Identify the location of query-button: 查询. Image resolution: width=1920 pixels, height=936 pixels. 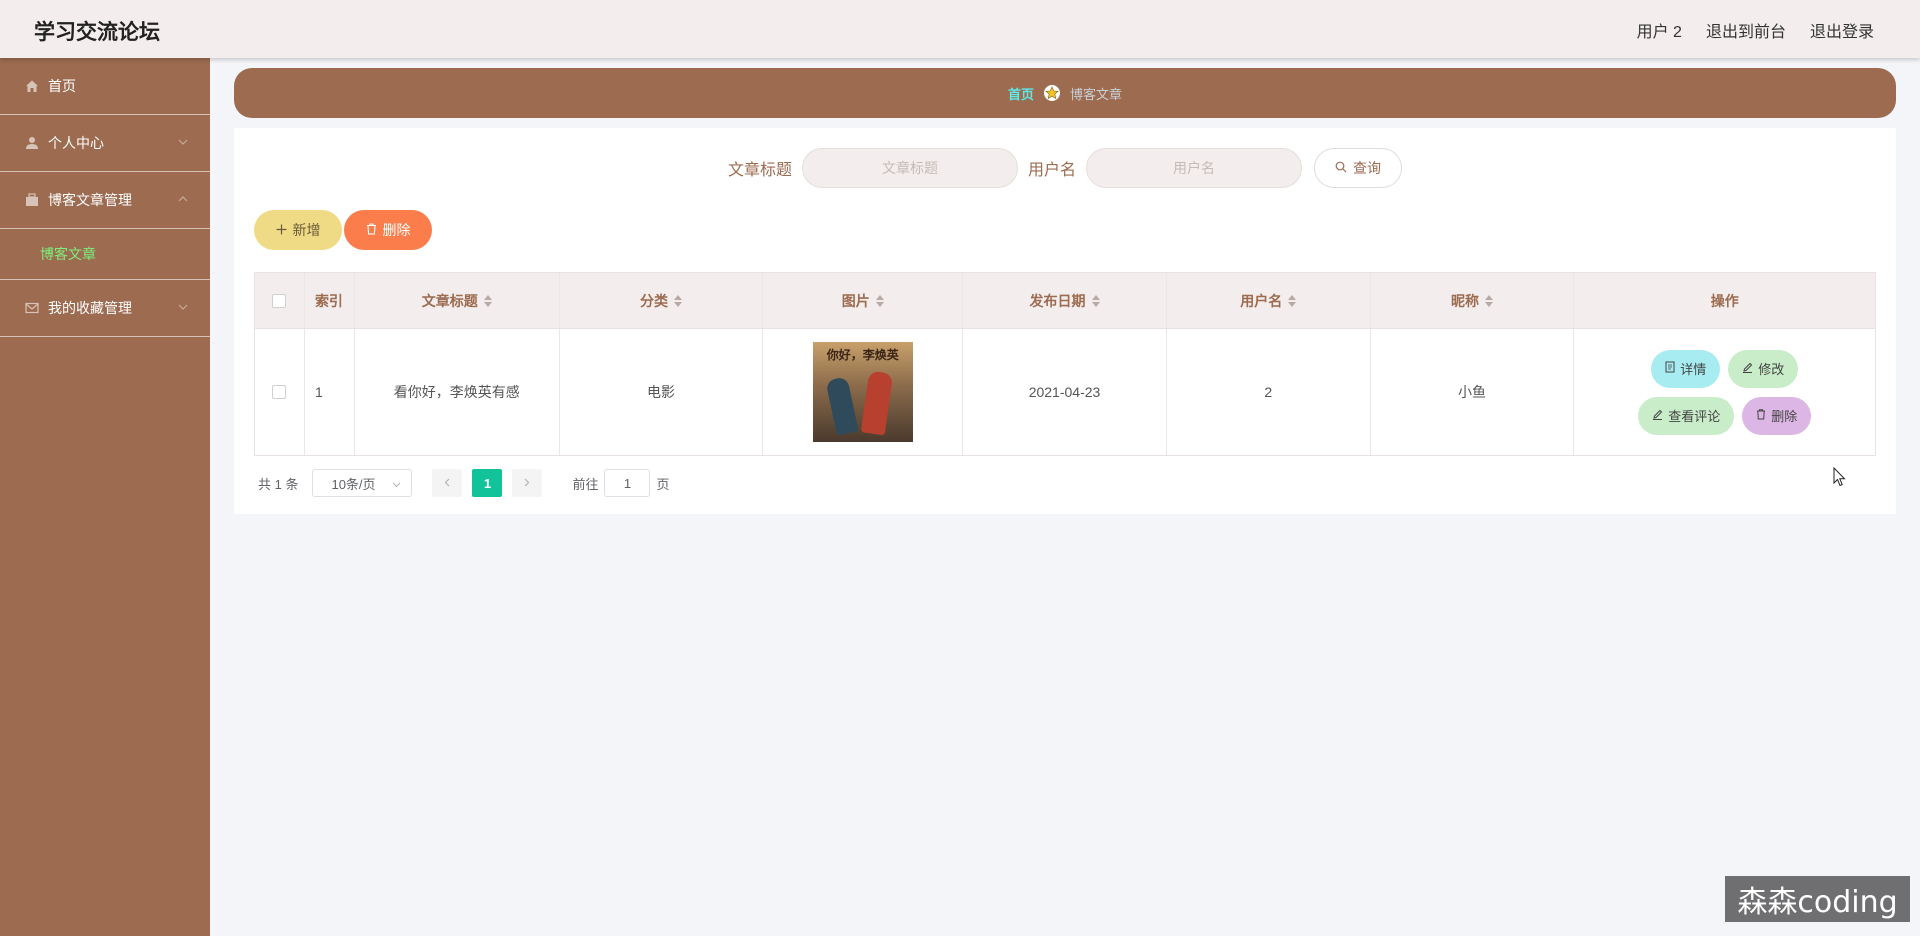
(1358, 168).